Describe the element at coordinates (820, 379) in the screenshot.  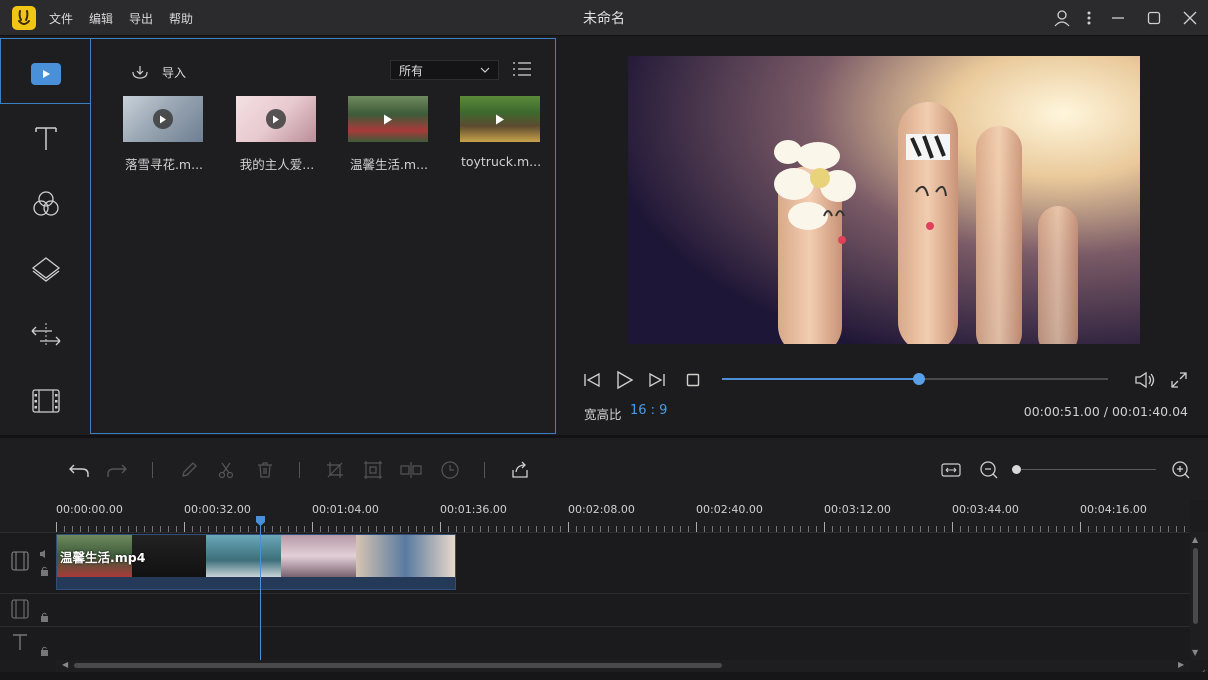
I see `progress-fill` at that location.